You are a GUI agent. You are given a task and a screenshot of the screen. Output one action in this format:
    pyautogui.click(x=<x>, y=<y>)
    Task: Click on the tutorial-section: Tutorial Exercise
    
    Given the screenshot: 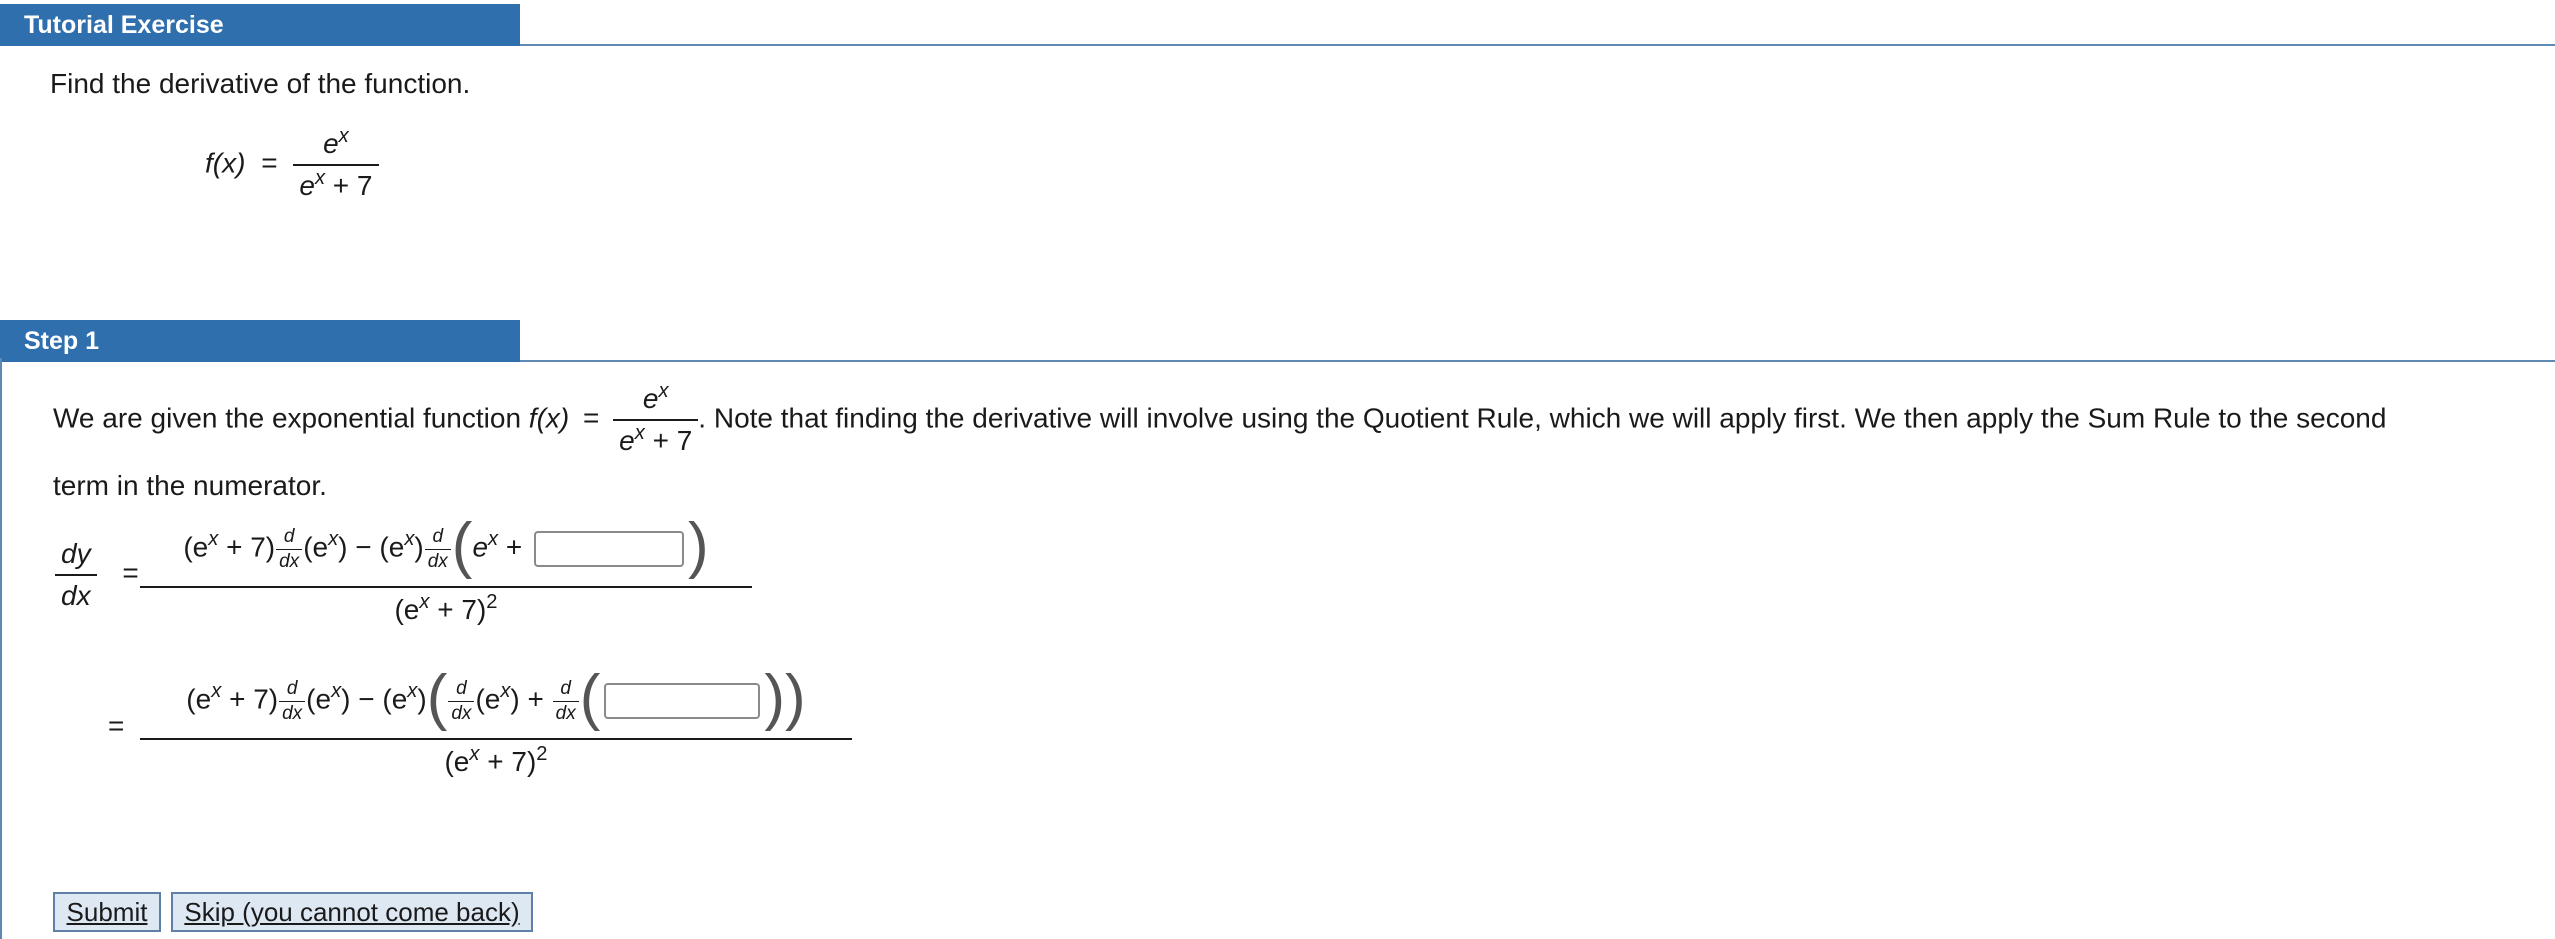 What is the action you would take?
    pyautogui.click(x=1277, y=25)
    